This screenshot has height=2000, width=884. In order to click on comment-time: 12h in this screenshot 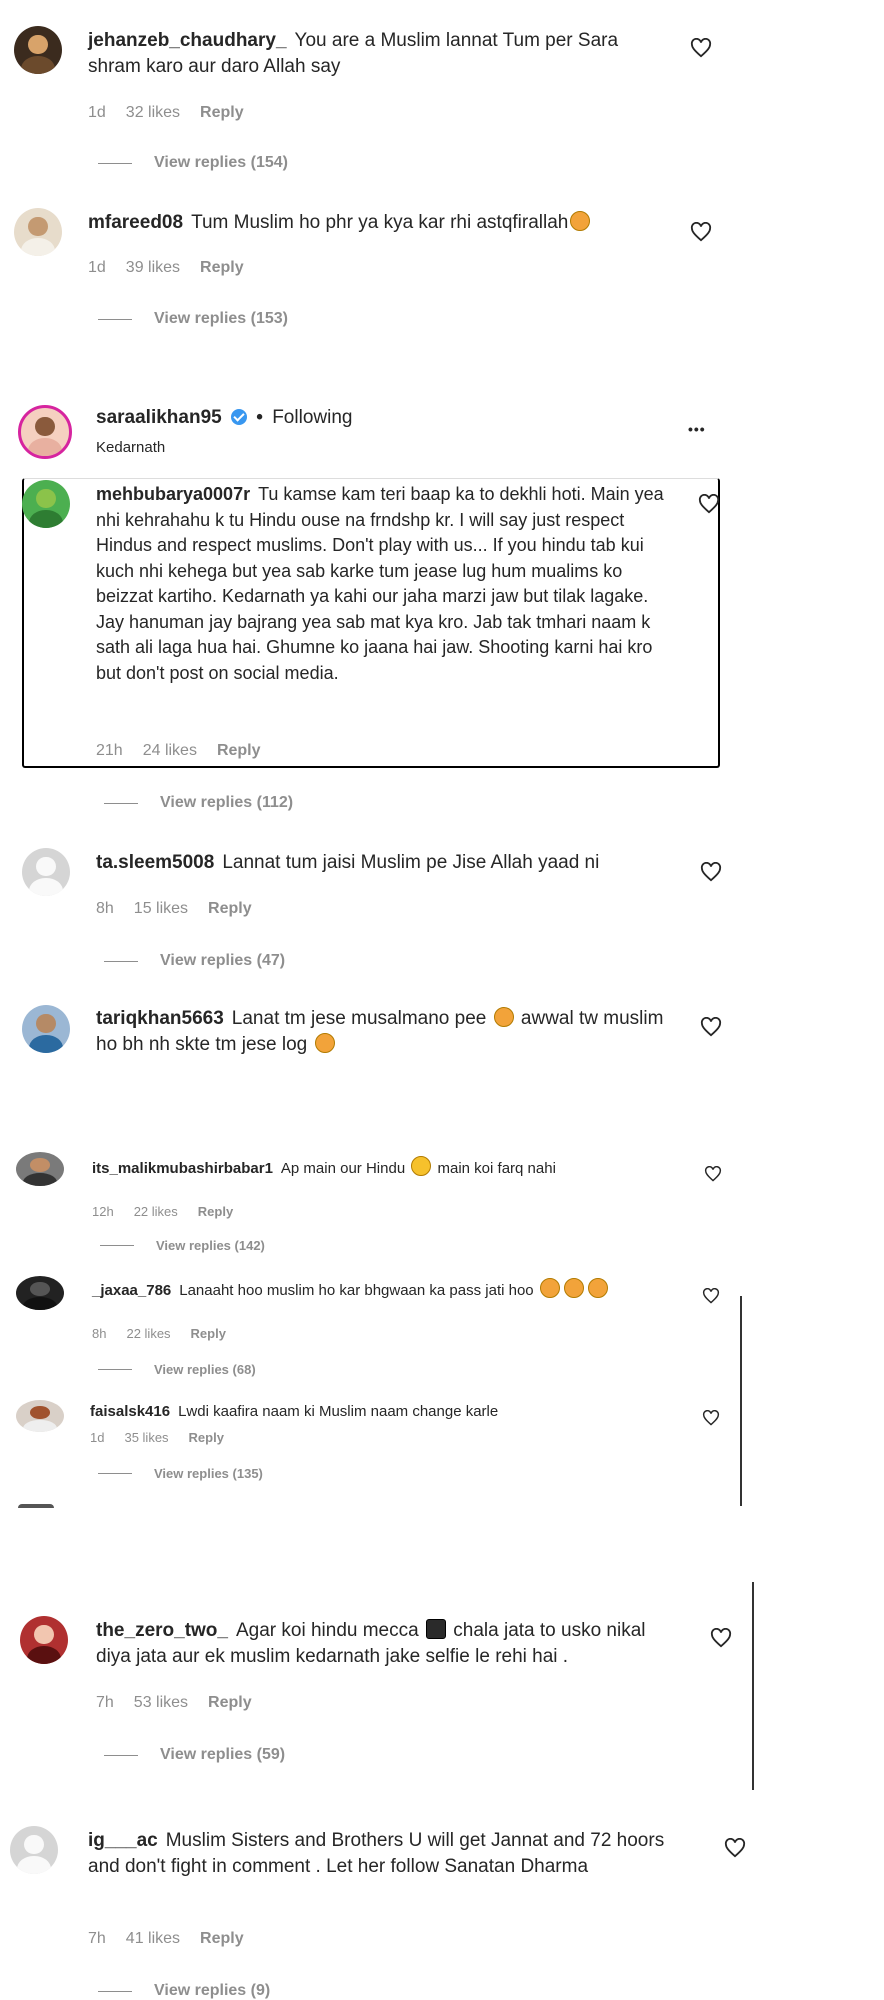, I will do `click(103, 1211)`.